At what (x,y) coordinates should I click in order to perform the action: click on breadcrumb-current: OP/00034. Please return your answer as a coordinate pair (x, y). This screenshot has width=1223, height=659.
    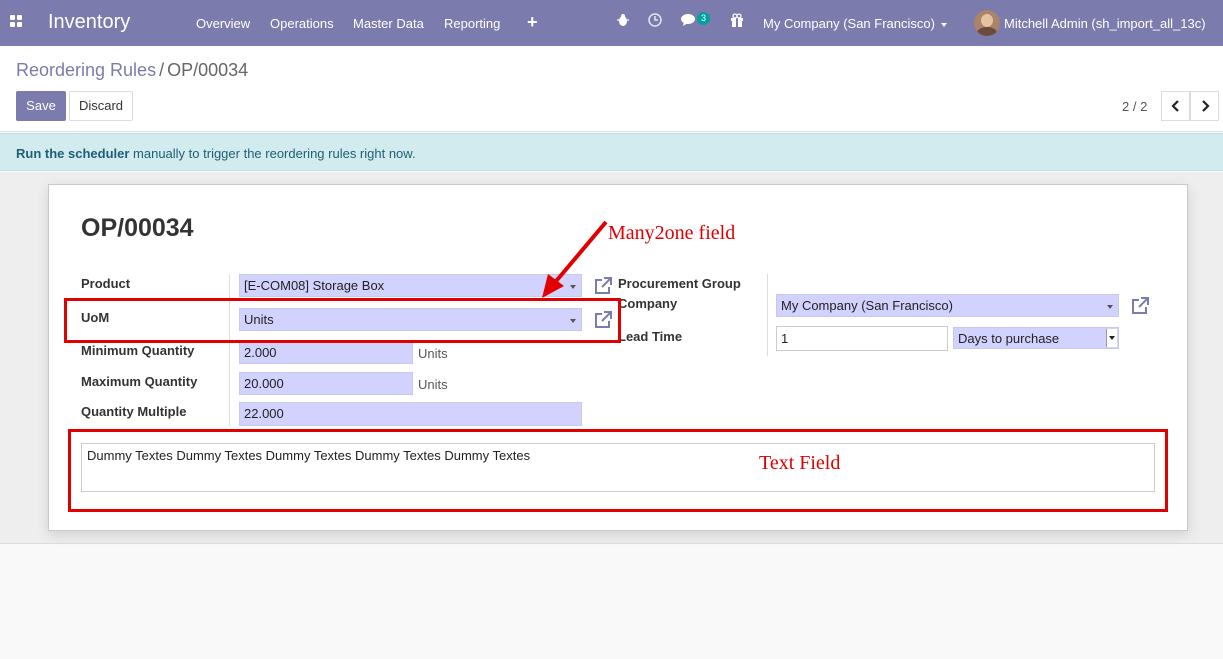
    Looking at the image, I should click on (208, 70).